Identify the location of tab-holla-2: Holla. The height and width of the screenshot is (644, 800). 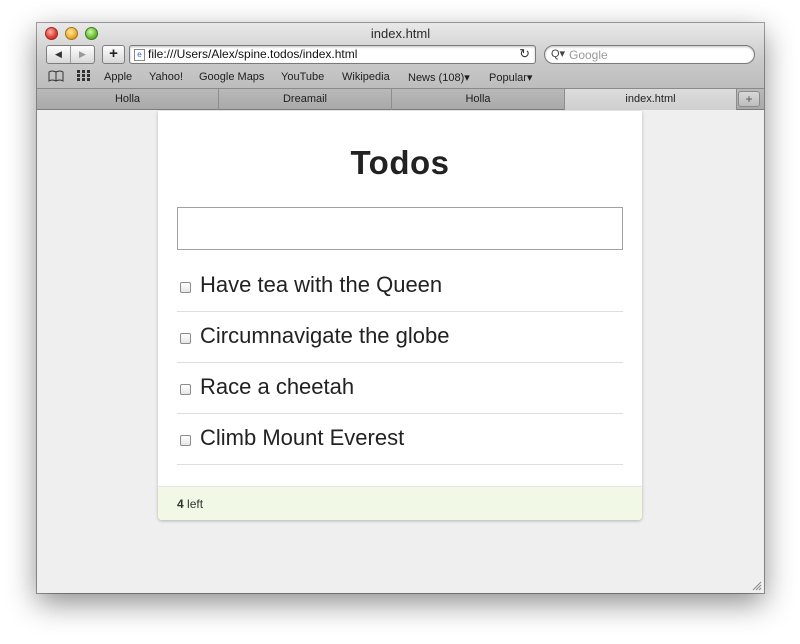
(478, 99).